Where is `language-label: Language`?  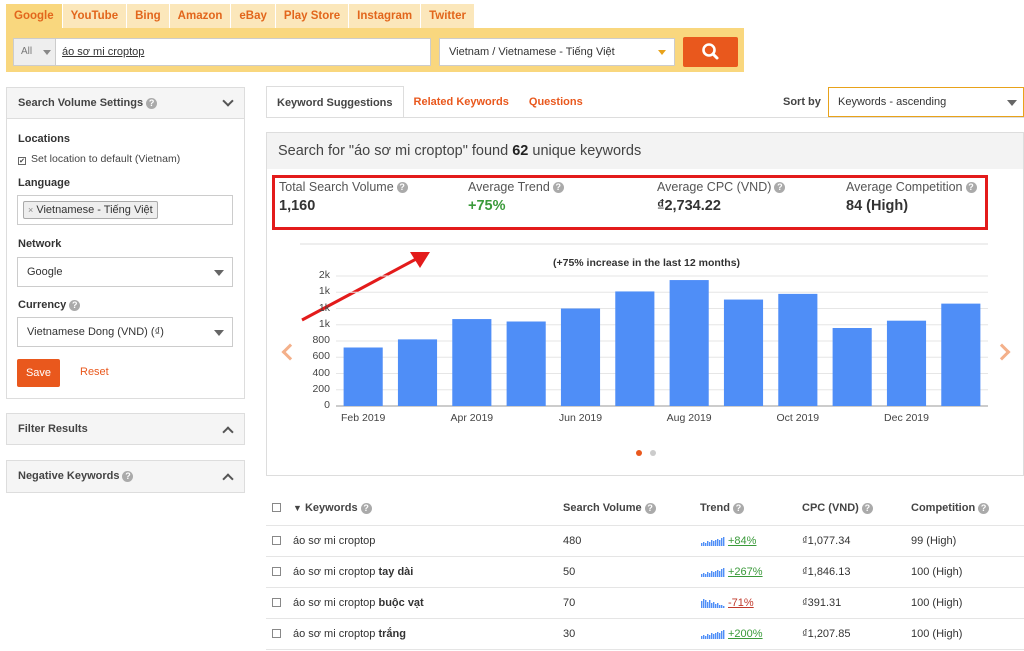 language-label: Language is located at coordinates (44, 183).